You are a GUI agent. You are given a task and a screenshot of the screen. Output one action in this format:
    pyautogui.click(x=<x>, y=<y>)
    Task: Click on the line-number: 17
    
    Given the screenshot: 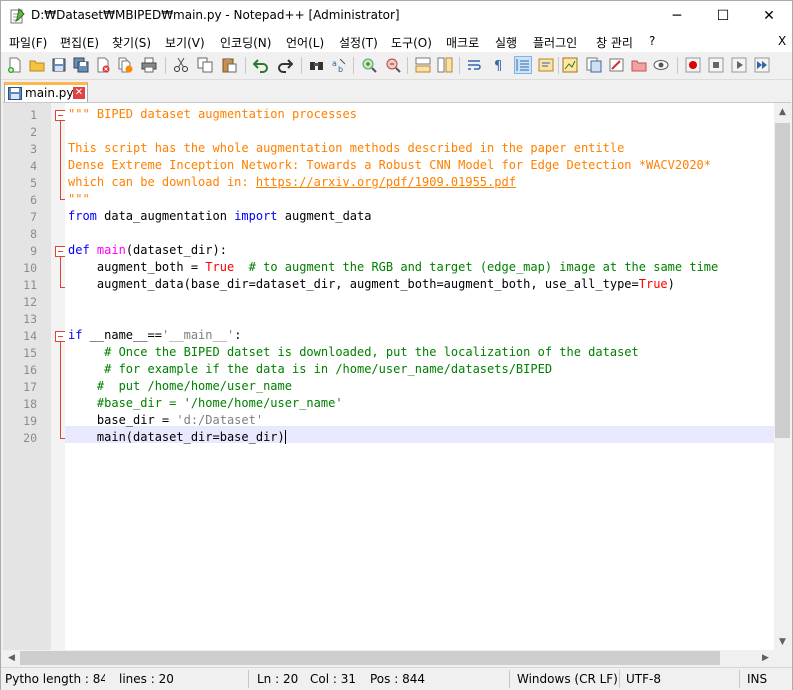 What is the action you would take?
    pyautogui.click(x=30, y=387)
    